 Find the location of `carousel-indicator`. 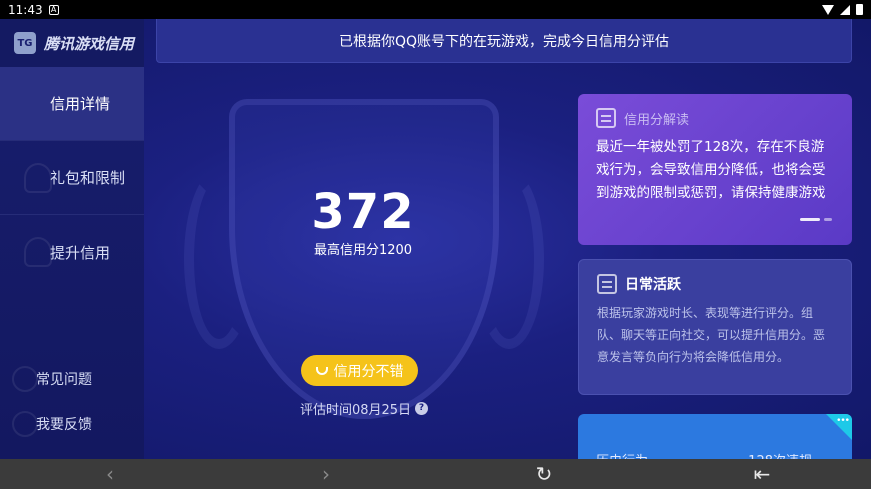

carousel-indicator is located at coordinates (816, 219).